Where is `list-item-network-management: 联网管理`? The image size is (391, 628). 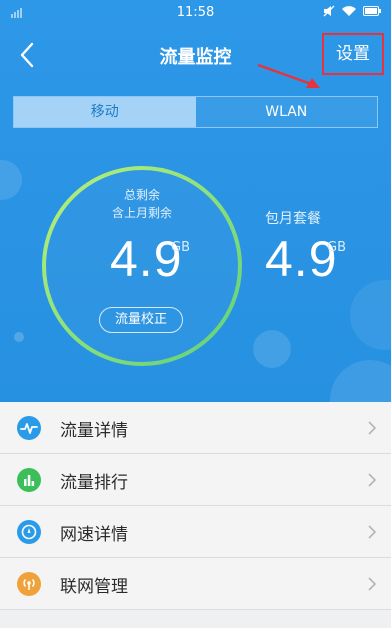 list-item-network-management: 联网管理 is located at coordinates (195, 584).